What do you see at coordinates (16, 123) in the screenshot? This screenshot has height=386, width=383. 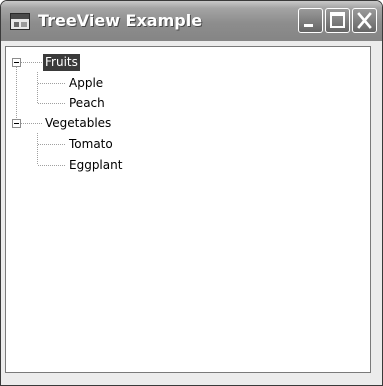 I see `collapse-vegetables-icon` at bounding box center [16, 123].